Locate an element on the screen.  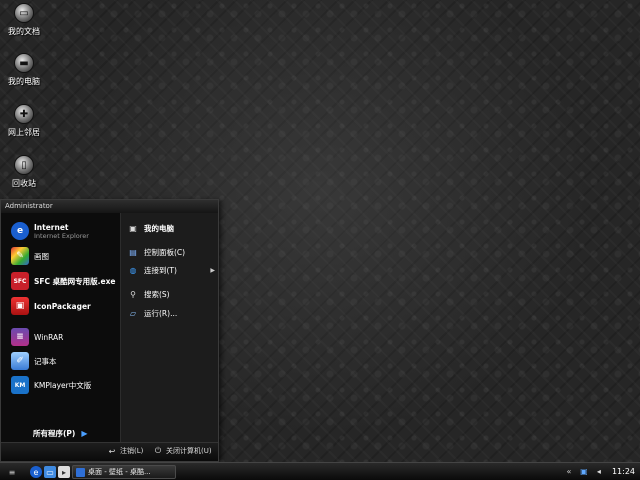
menu-item-search: ⚲ 搜索(S) is located at coordinates (148, 294).